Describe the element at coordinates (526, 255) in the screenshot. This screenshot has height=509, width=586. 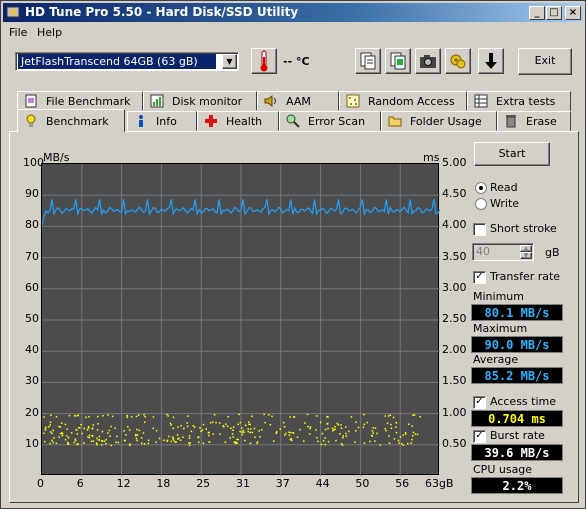
I see `spin-down-icon: ▼` at that location.